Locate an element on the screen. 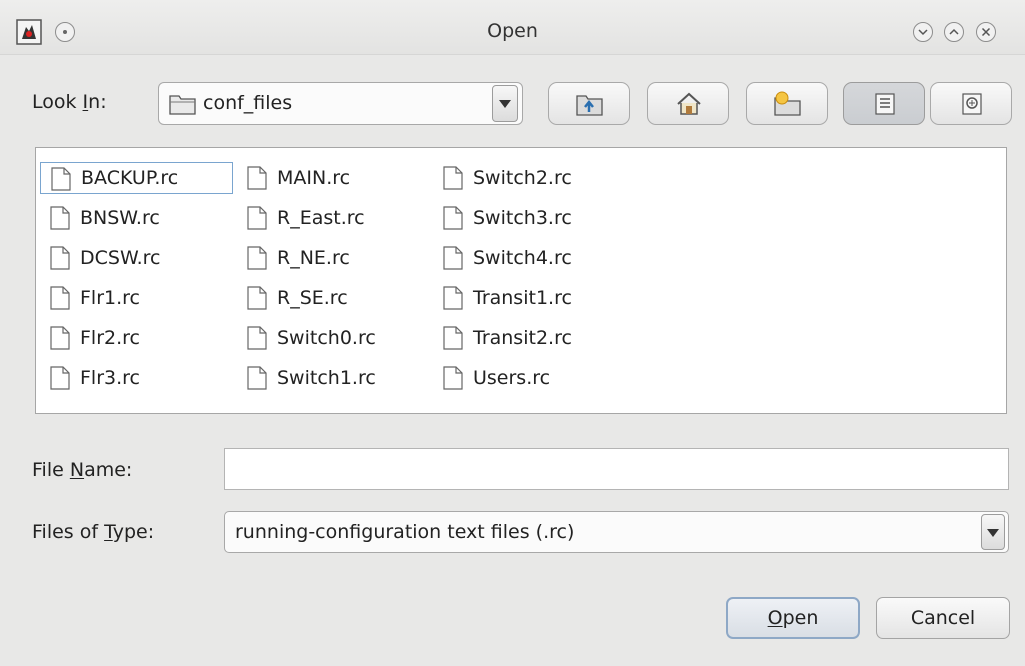 The height and width of the screenshot is (666, 1025). new-folder-button is located at coordinates (787, 103).